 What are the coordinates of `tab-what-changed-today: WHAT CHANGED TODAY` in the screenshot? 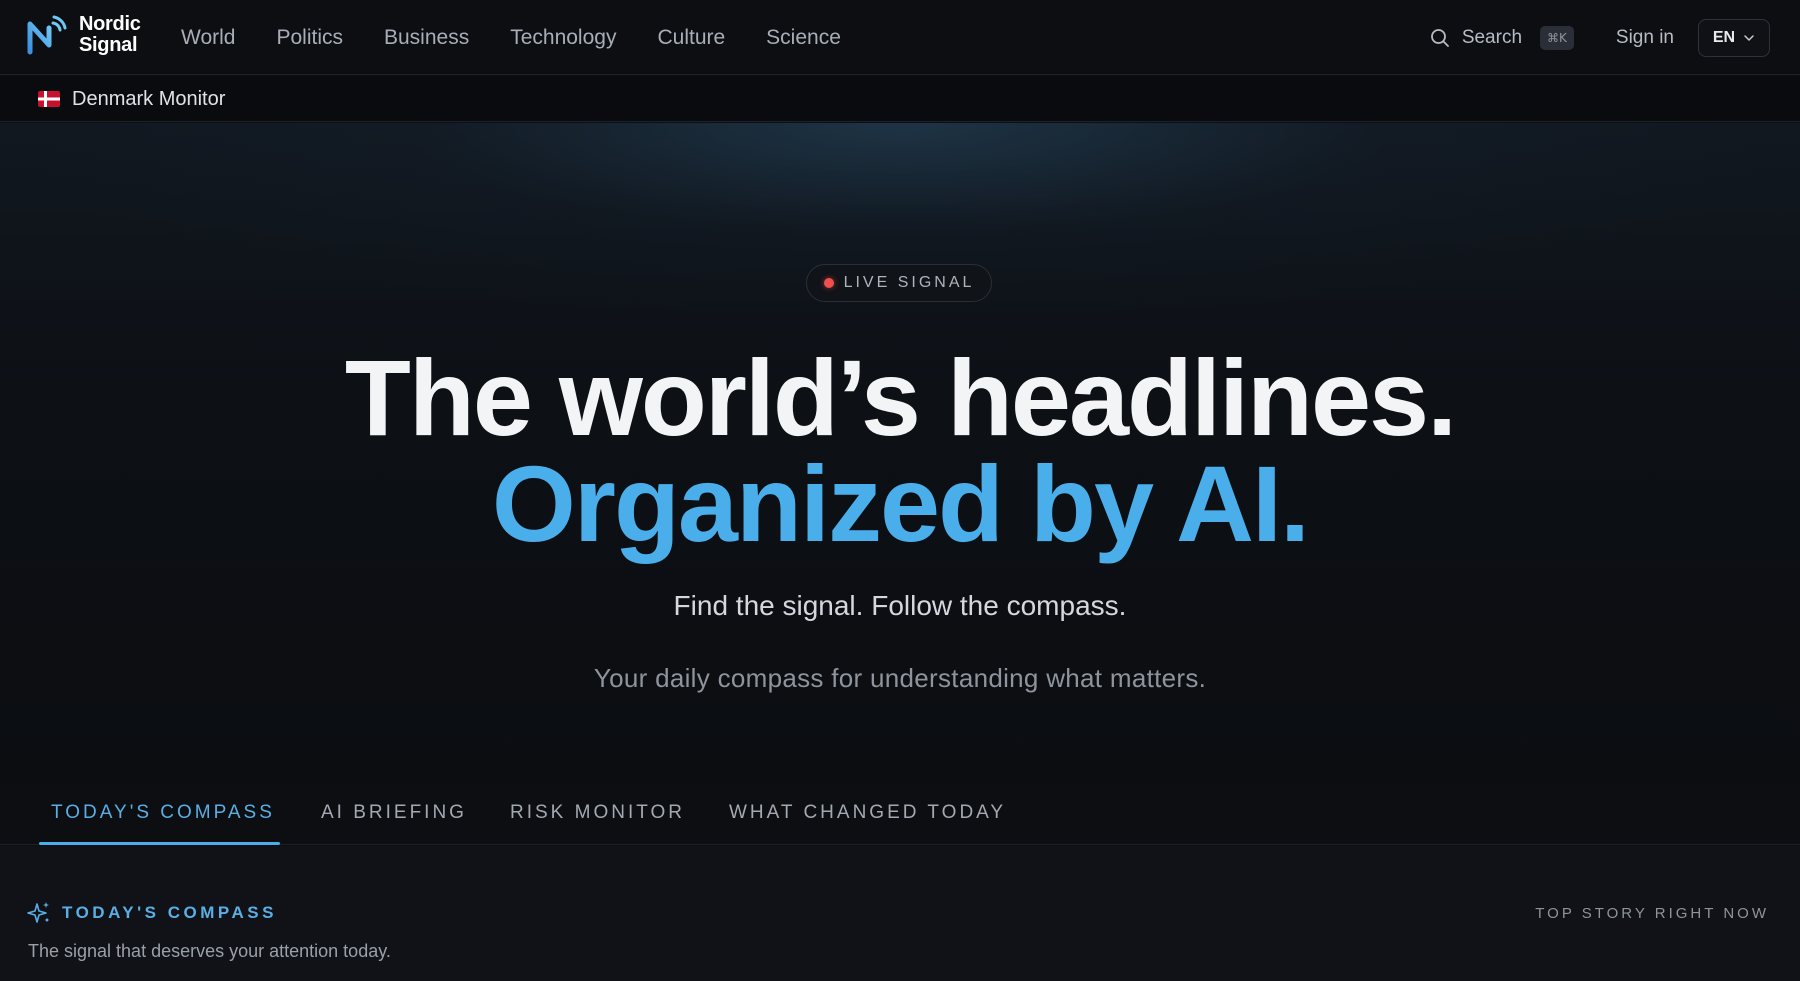 It's located at (867, 814).